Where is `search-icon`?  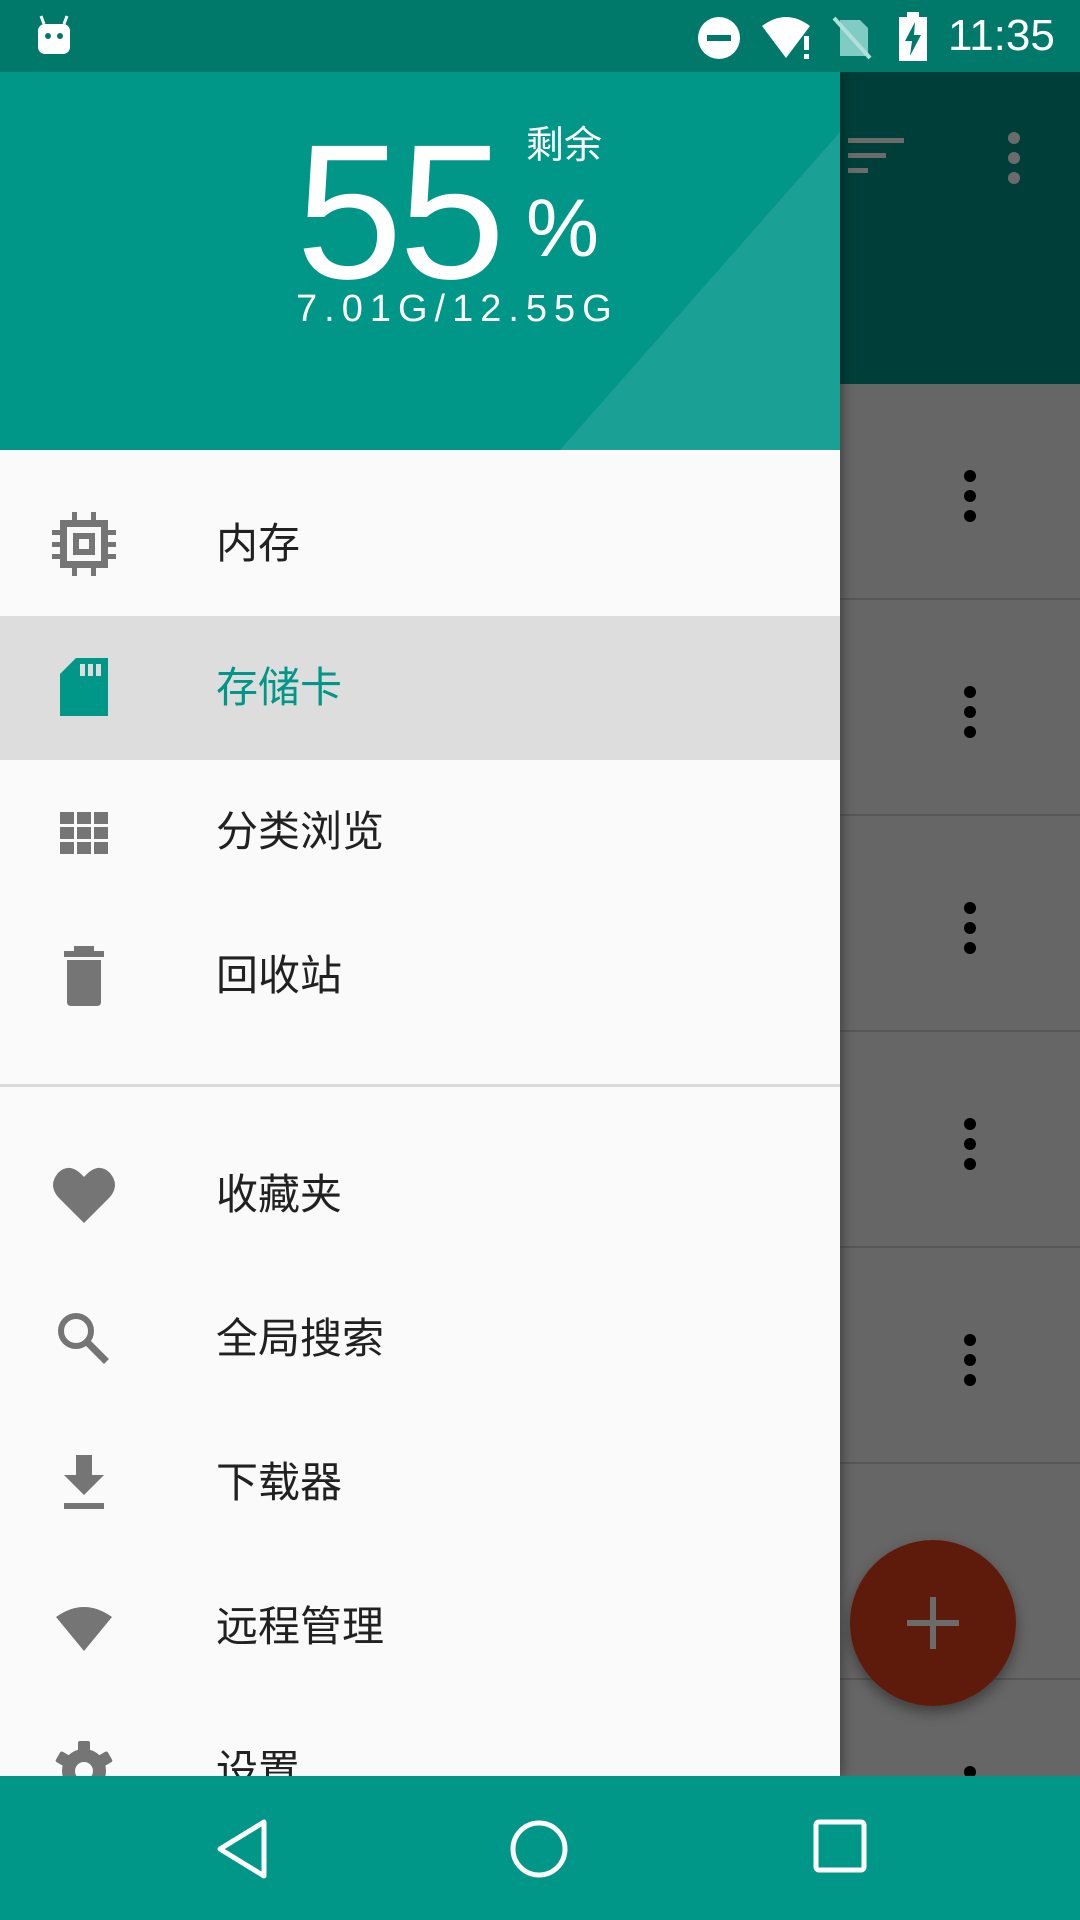 search-icon is located at coordinates (83, 1338).